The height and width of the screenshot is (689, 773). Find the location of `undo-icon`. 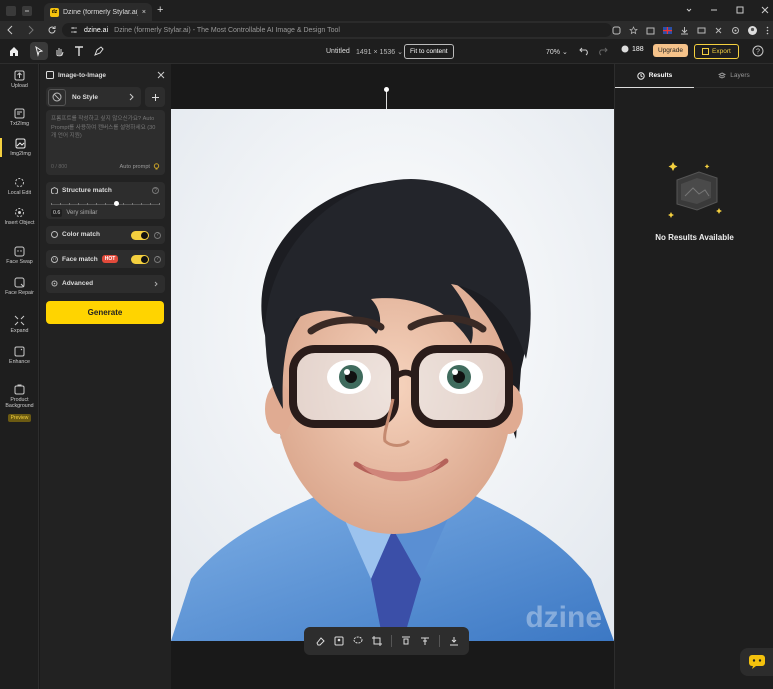

undo-icon is located at coordinates (584, 51).